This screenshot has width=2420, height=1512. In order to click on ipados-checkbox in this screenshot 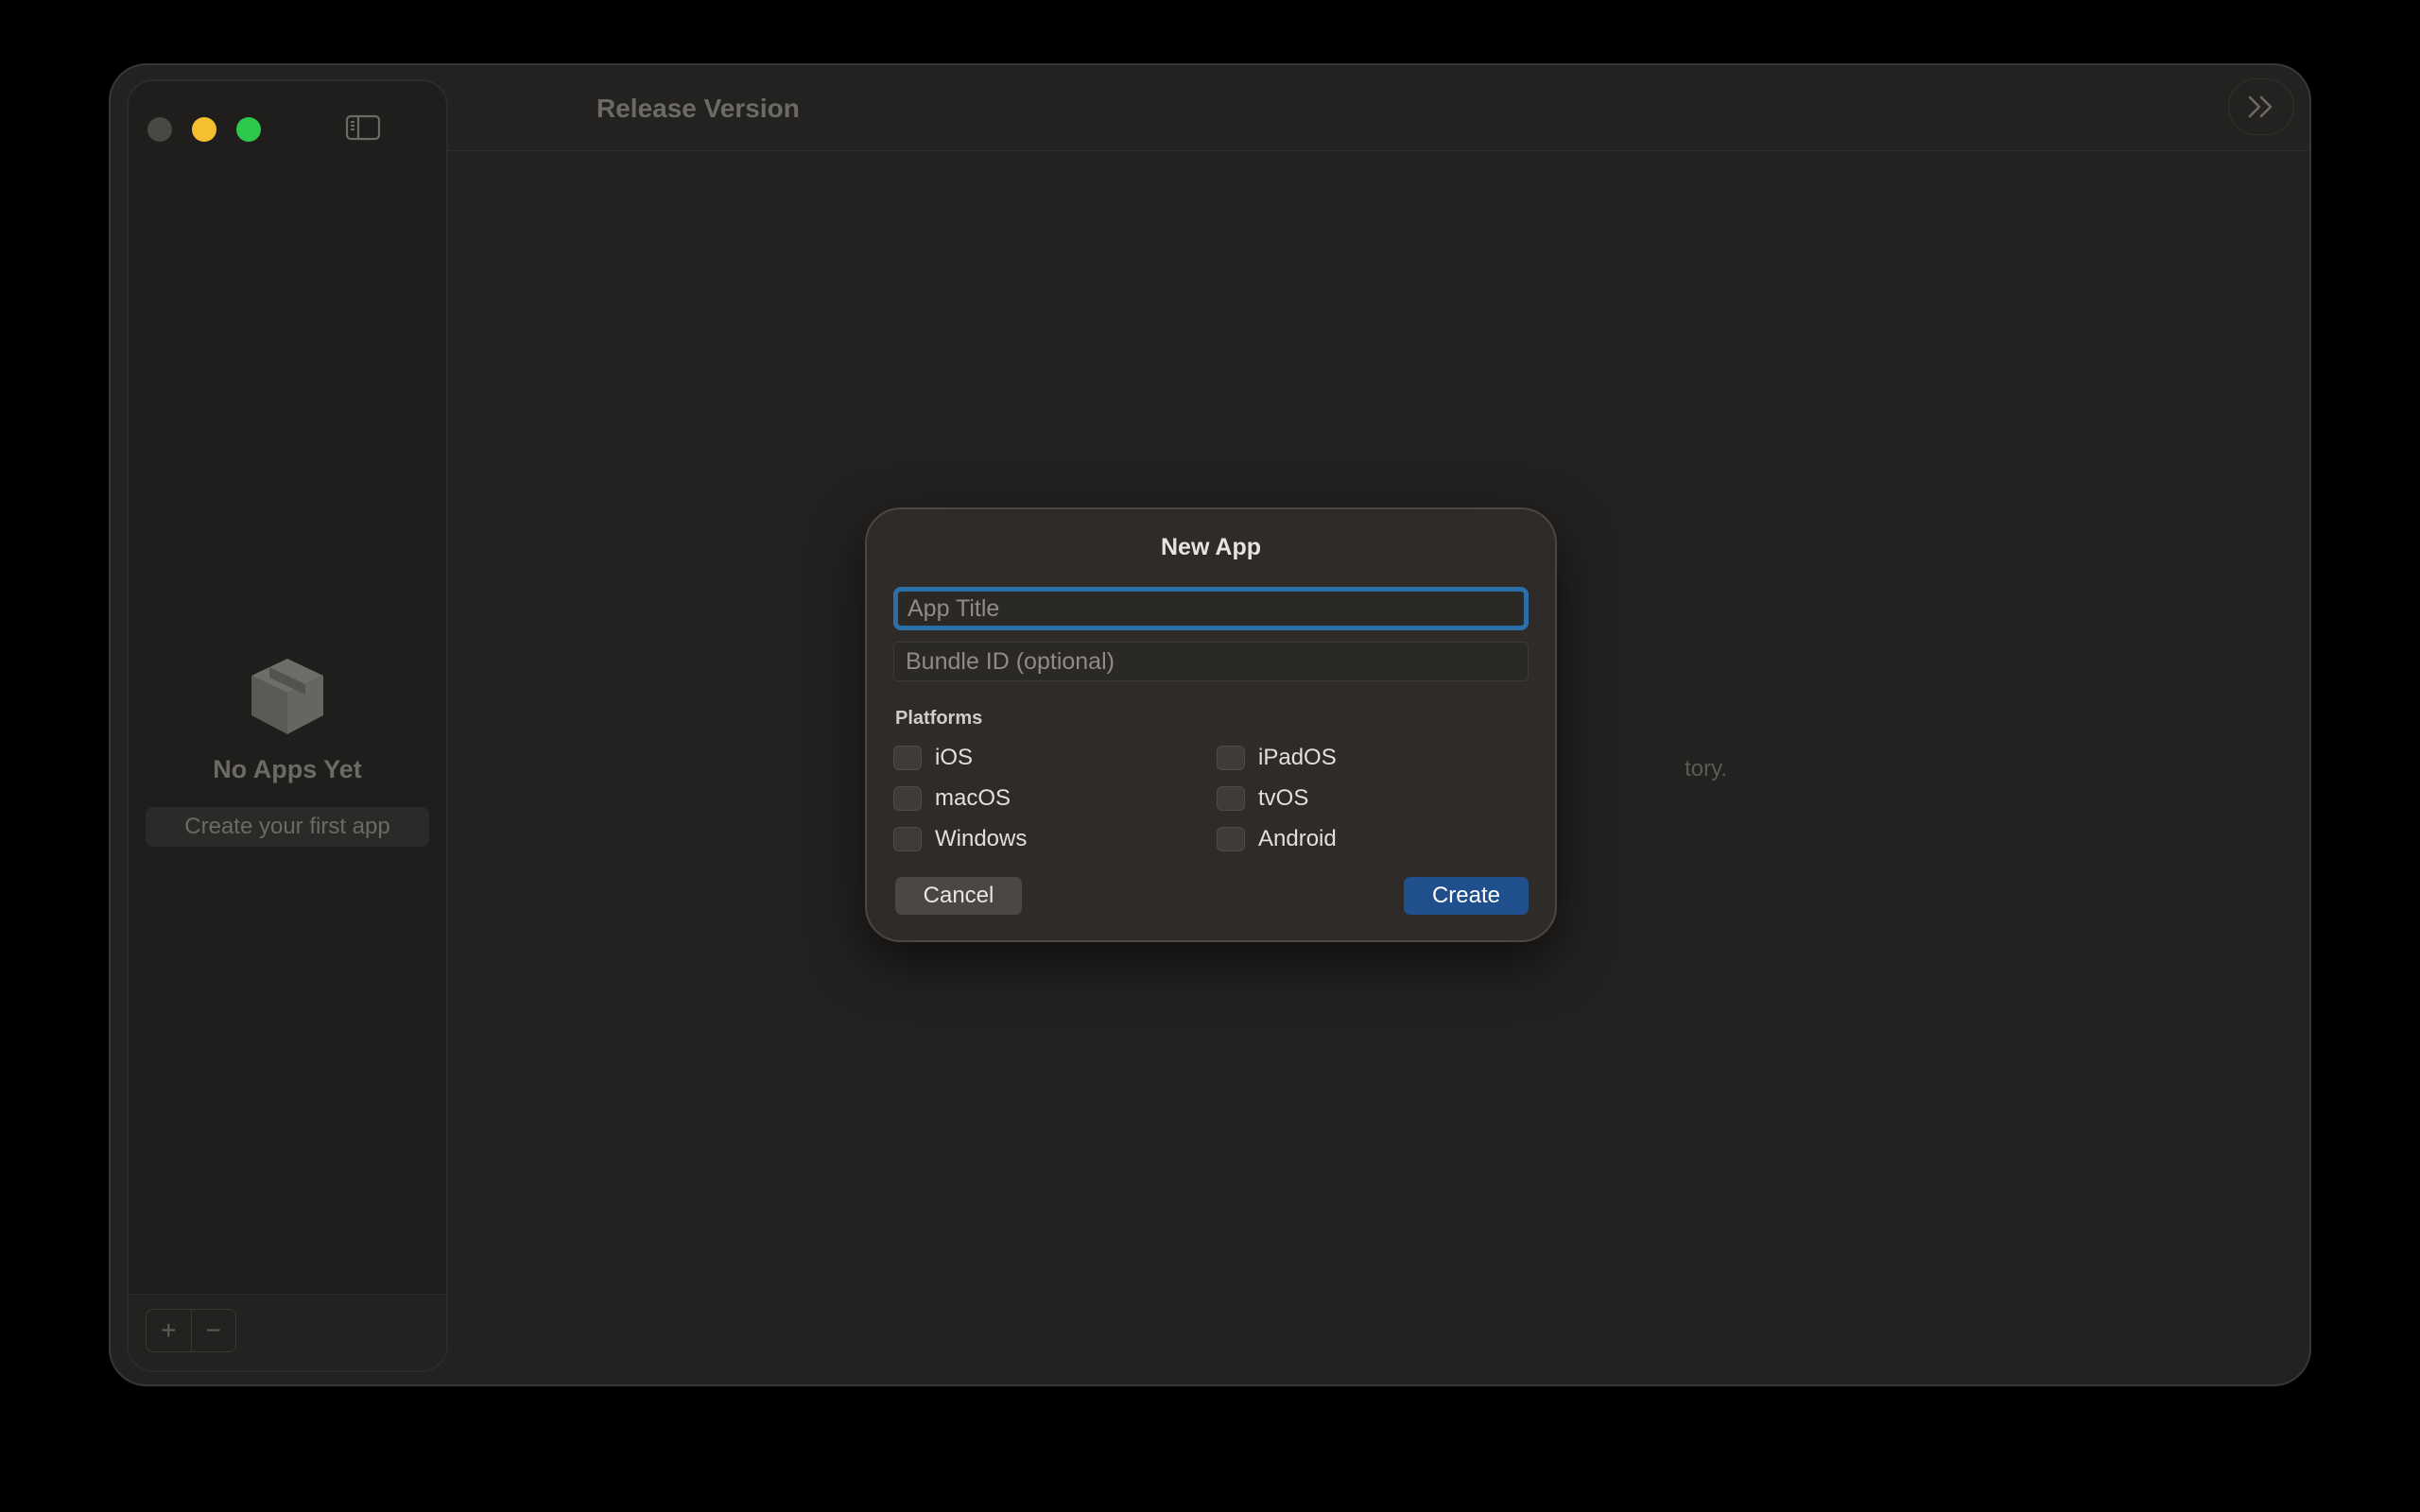, I will do `click(1231, 758)`.